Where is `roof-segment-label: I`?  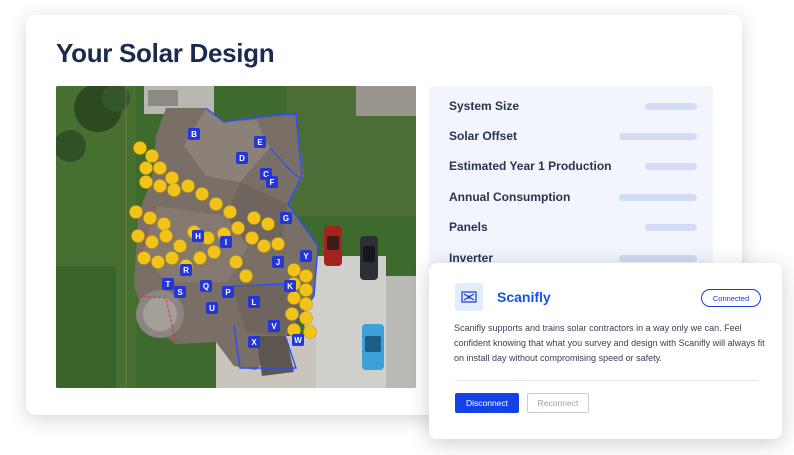 roof-segment-label: I is located at coordinates (226, 242).